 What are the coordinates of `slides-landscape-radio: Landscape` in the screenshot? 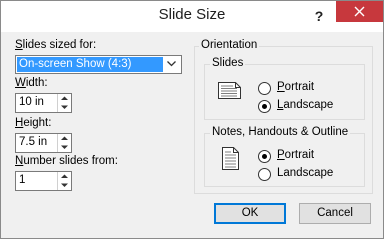 It's located at (318, 107).